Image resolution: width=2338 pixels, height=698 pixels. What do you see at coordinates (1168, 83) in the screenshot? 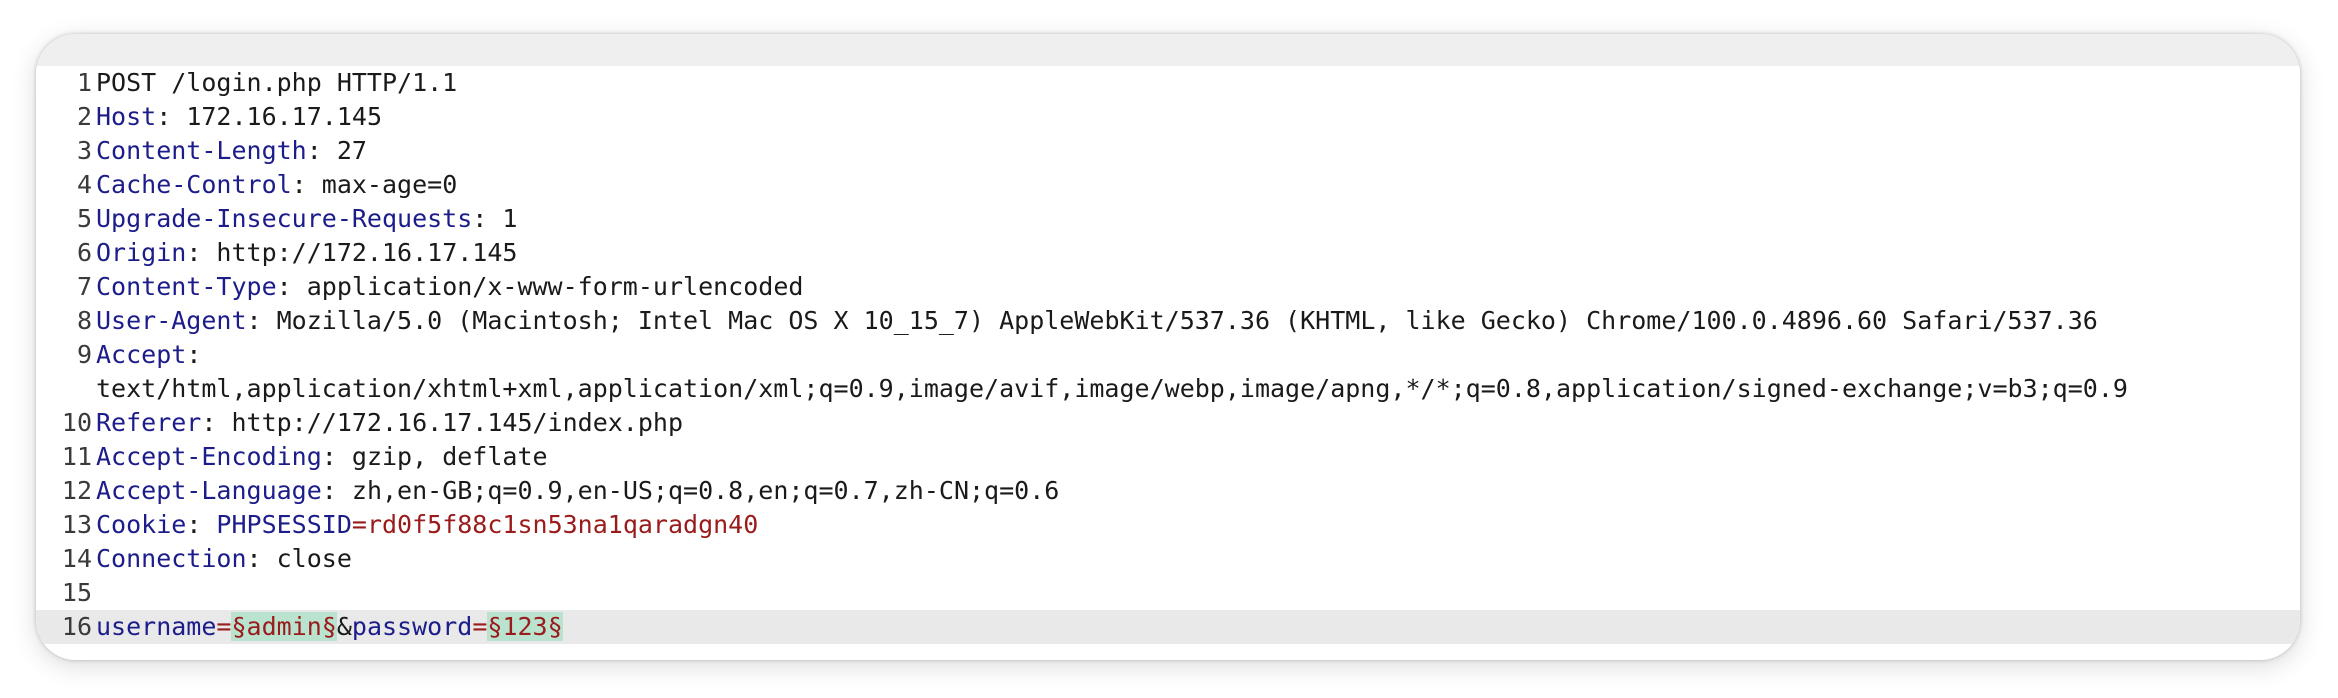
I see `request-line: 1 POST /login.php HTTP/1.1` at bounding box center [1168, 83].